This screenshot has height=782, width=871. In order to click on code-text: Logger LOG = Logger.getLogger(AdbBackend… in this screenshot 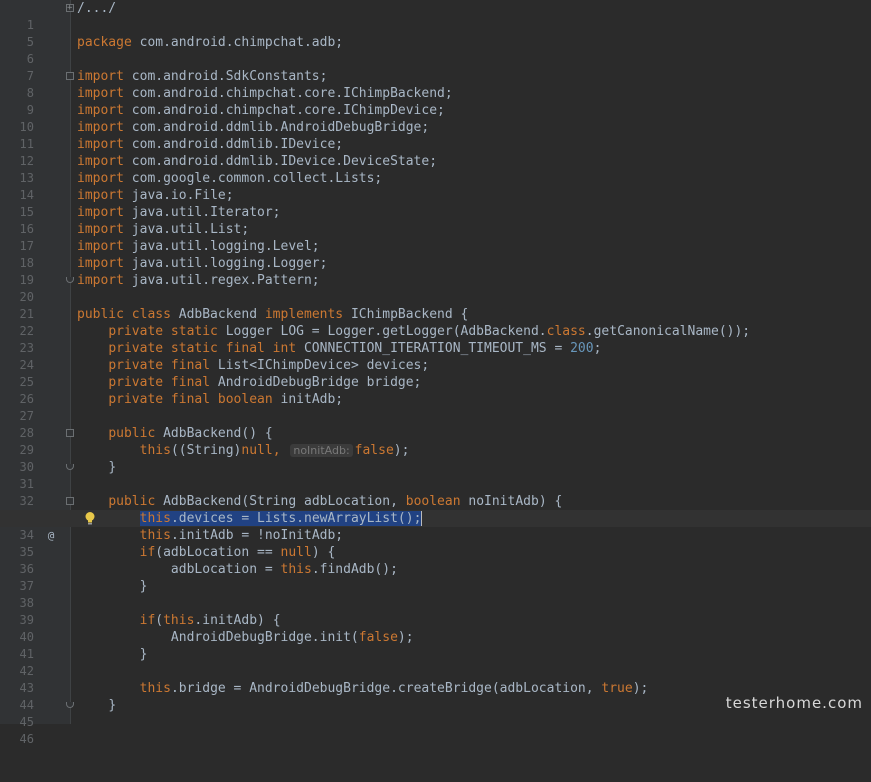, I will do `click(386, 331)`.